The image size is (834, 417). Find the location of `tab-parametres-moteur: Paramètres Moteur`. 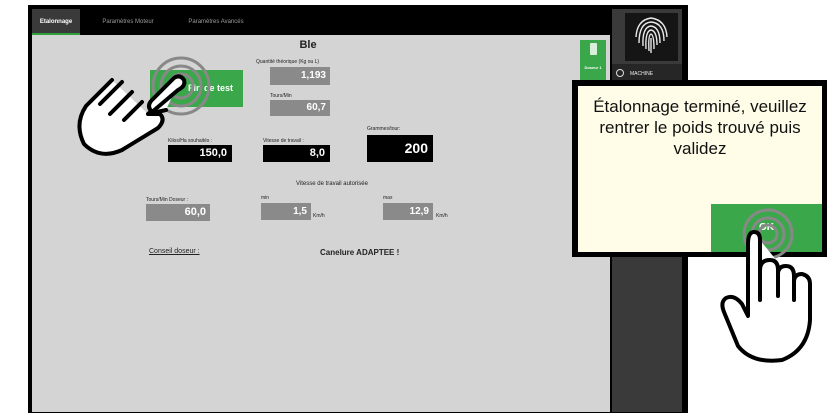

tab-parametres-moteur: Paramètres Moteur is located at coordinates (128, 22).